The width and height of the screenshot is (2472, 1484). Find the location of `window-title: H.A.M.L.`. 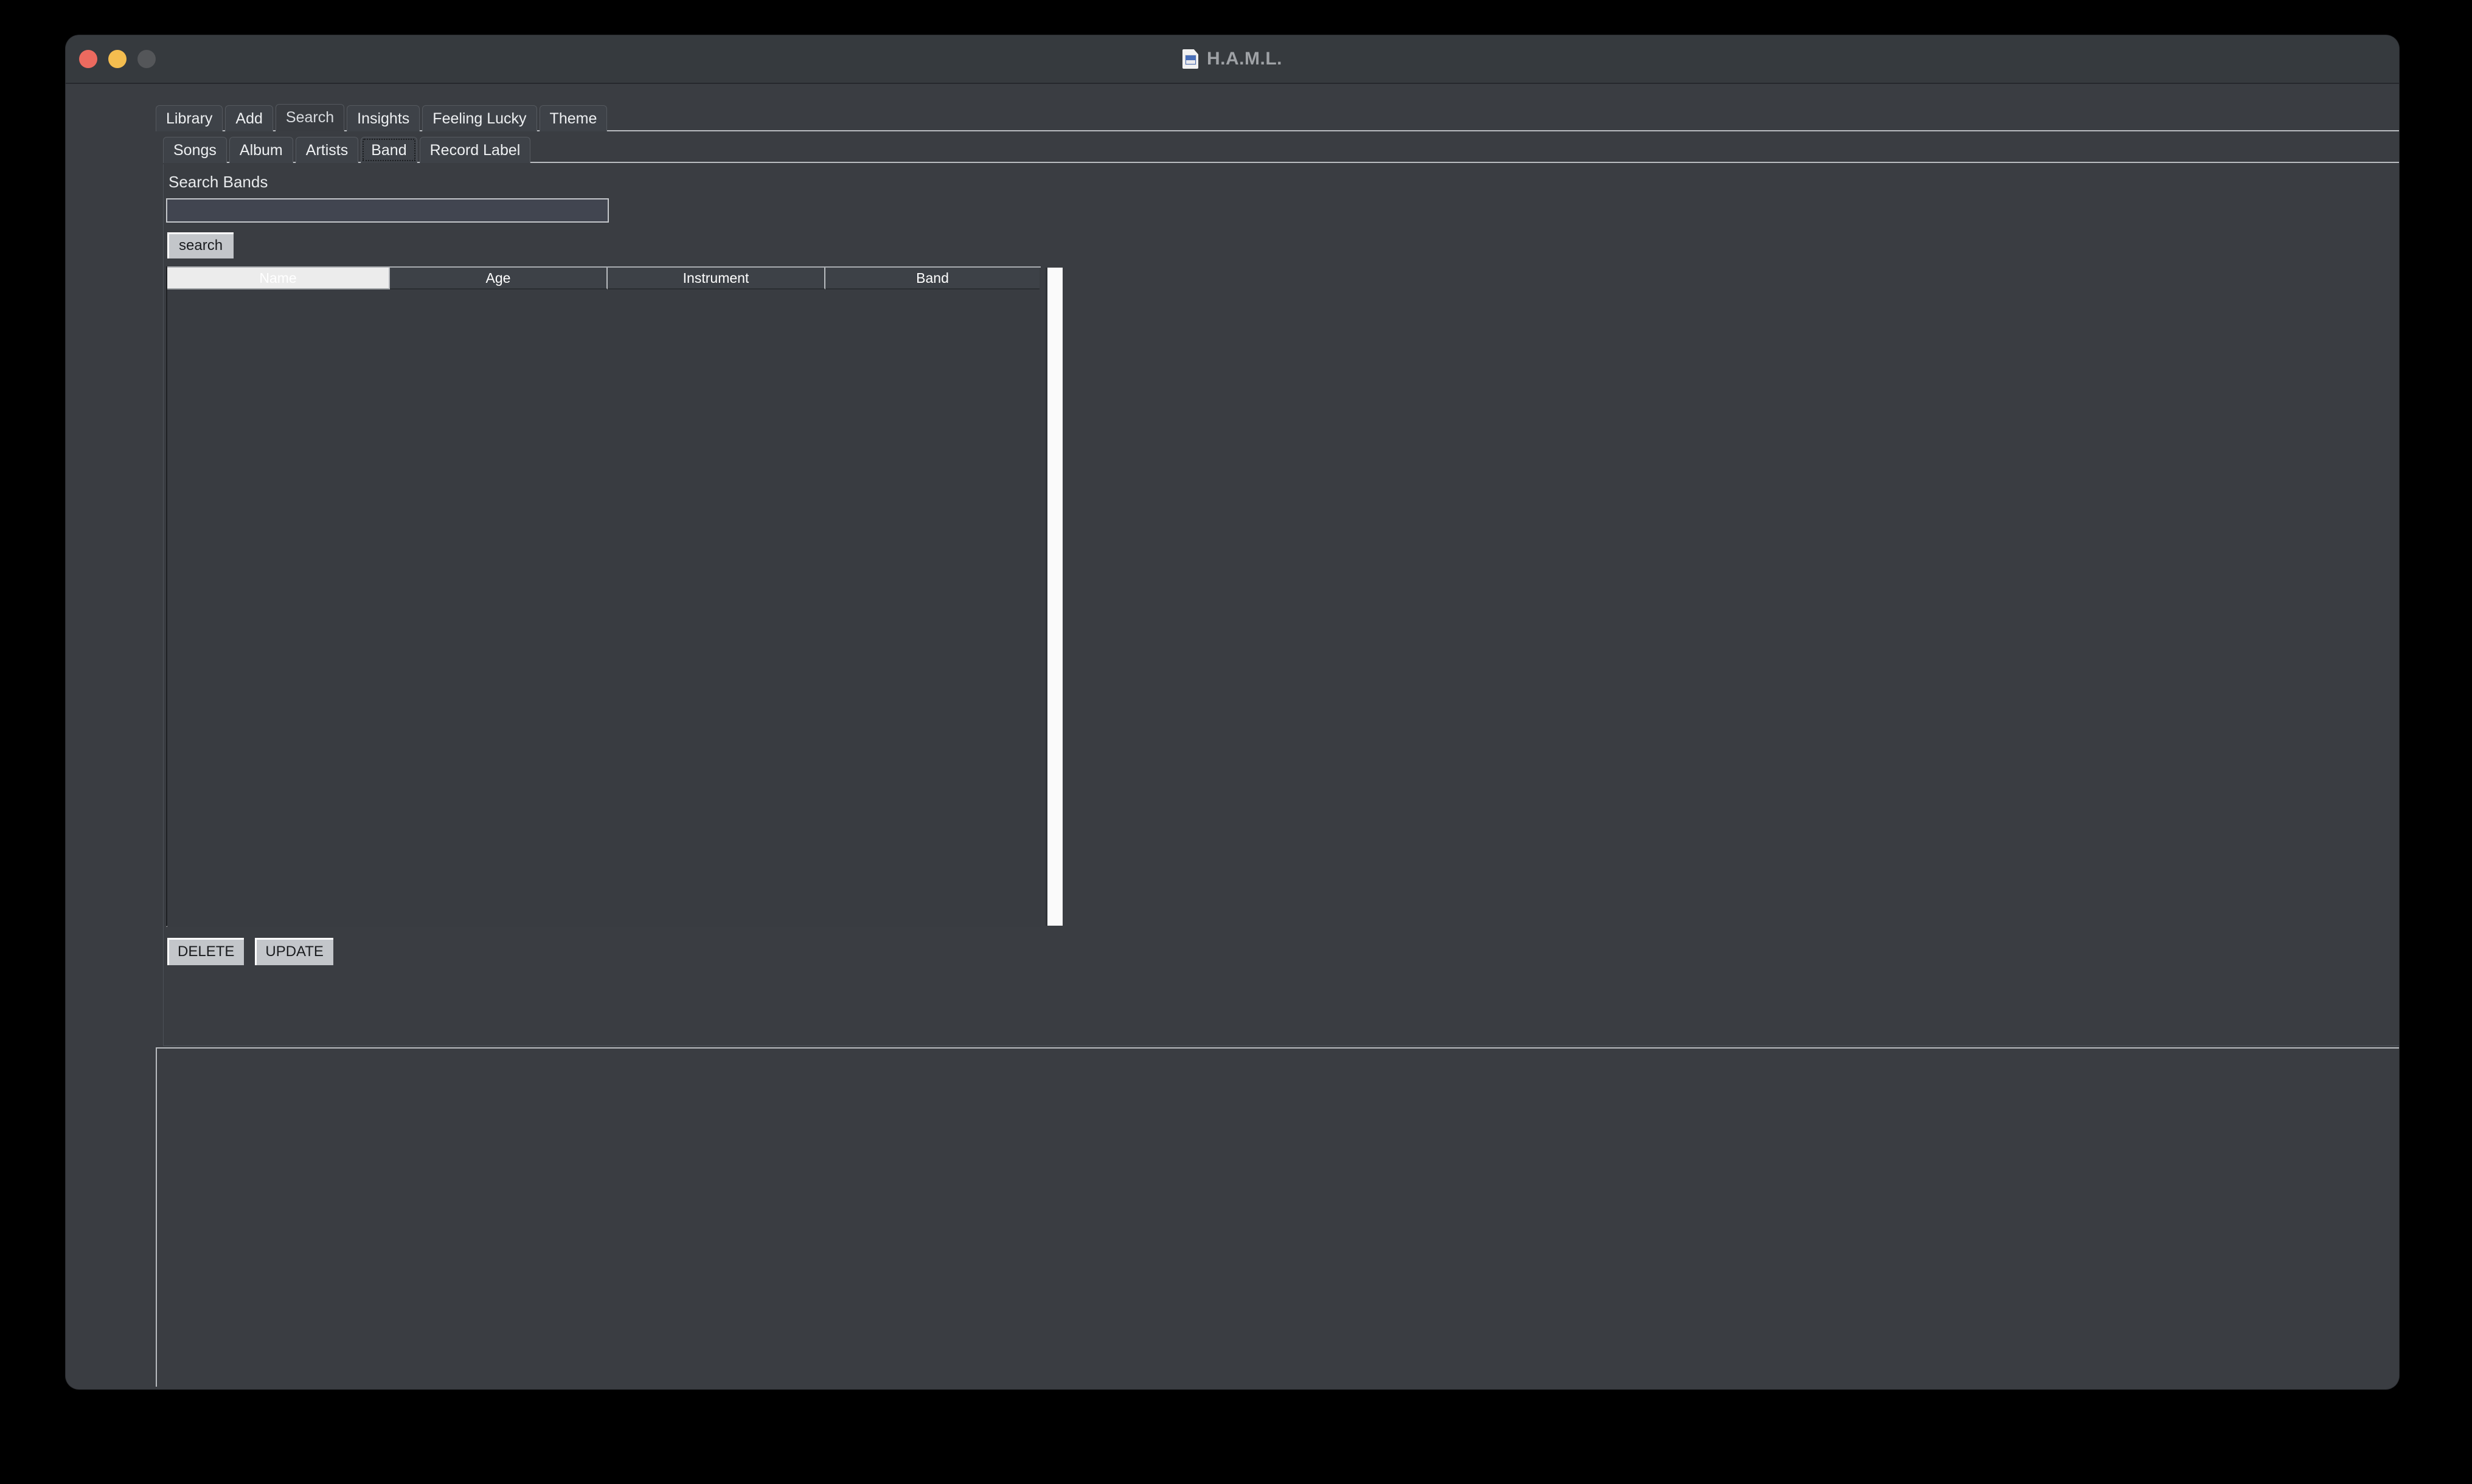

window-title: H.A.M.L. is located at coordinates (1244, 59).